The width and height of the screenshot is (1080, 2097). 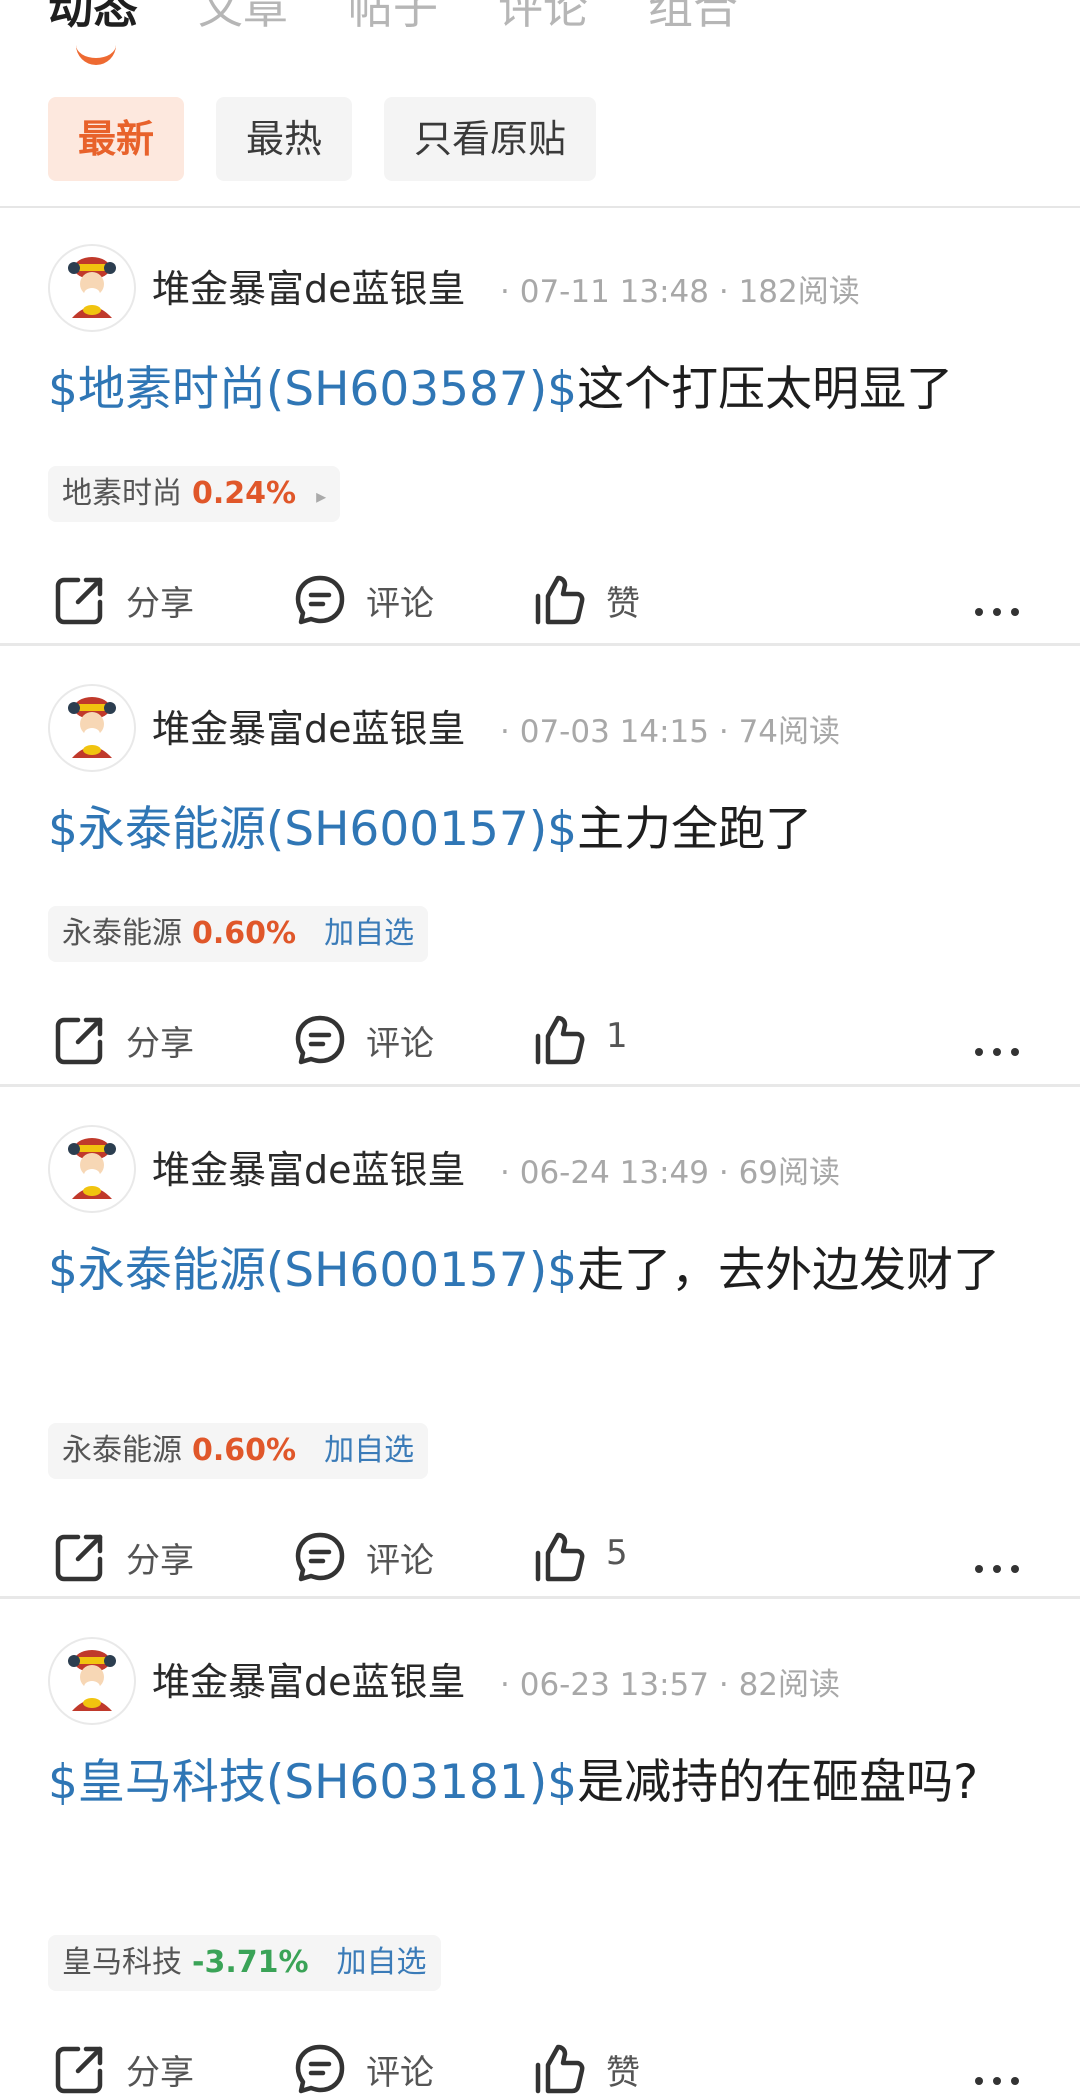 What do you see at coordinates (695, 829) in the screenshot?
I see `post-text: 主力全跑了` at bounding box center [695, 829].